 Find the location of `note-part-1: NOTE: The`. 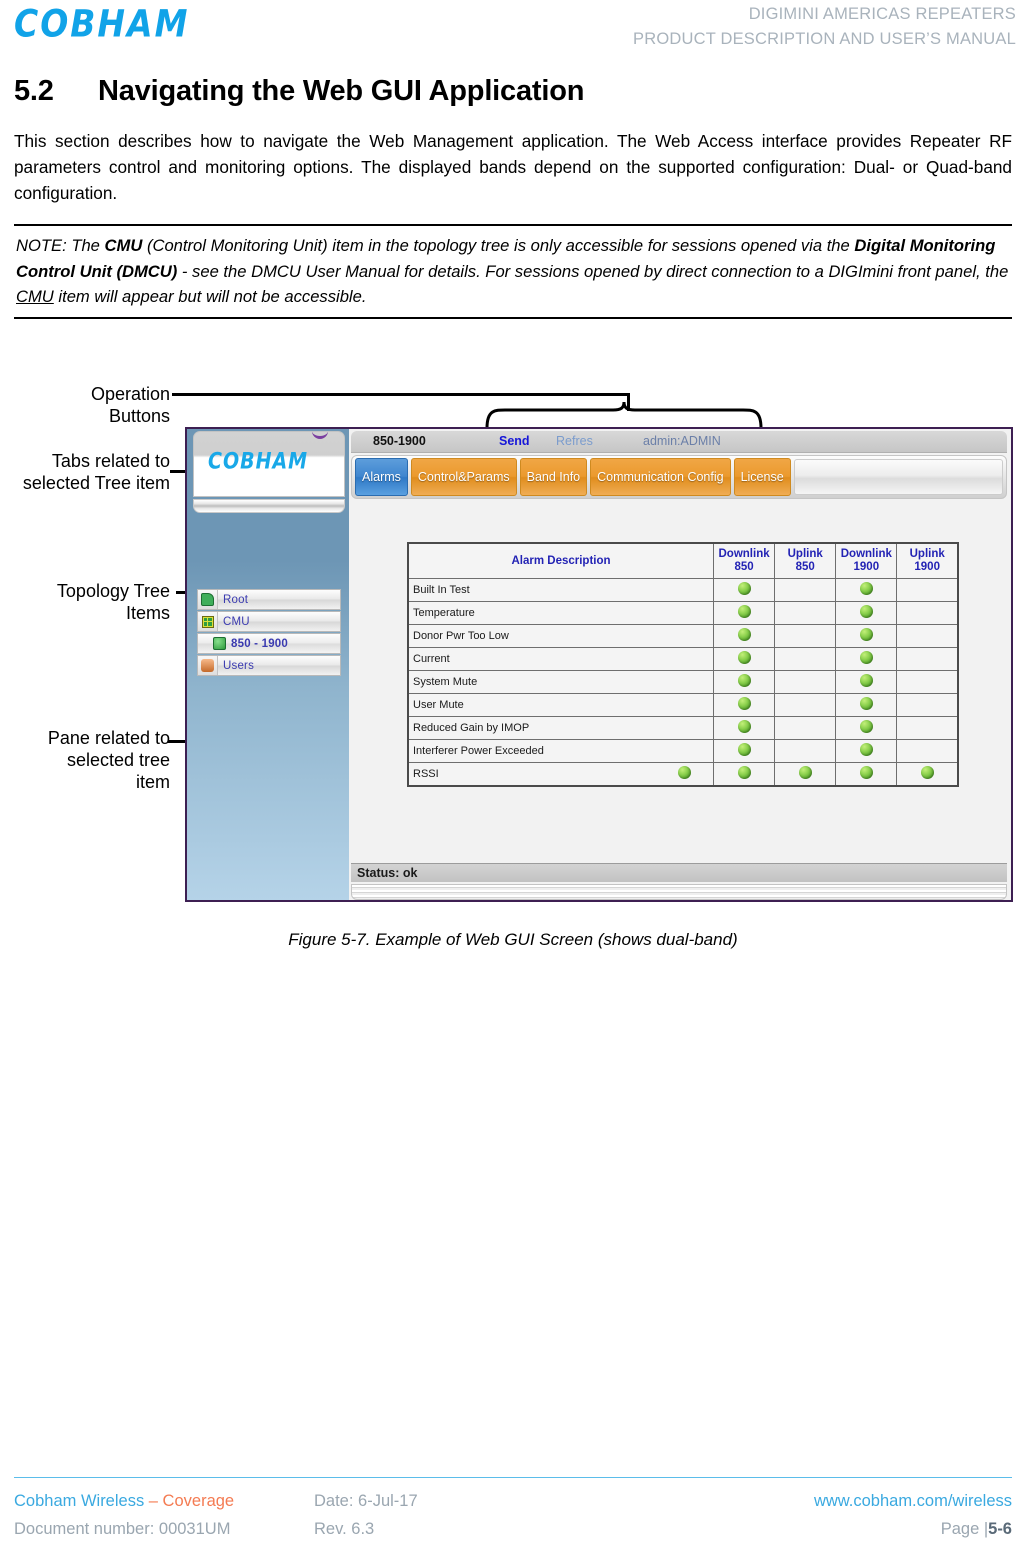

note-part-1: NOTE: The is located at coordinates (60, 245).